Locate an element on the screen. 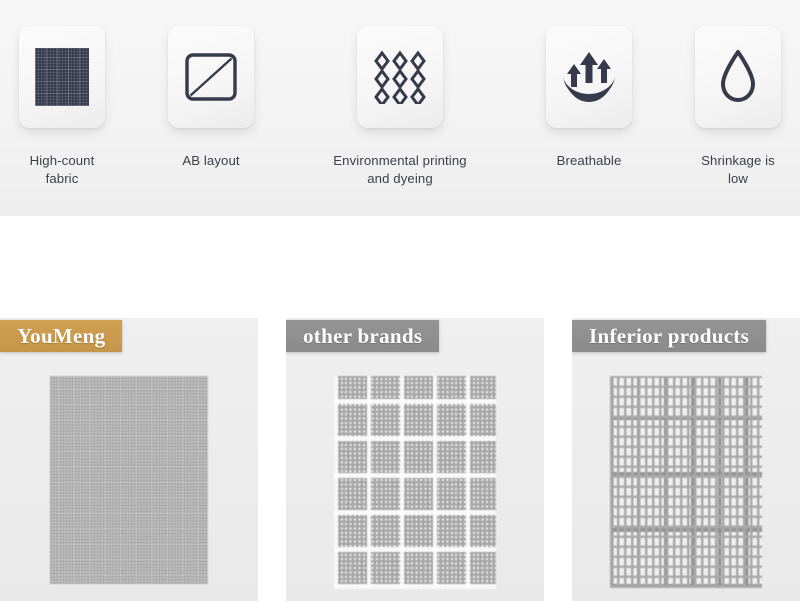  feature-label: Breathable is located at coordinates (589, 160).